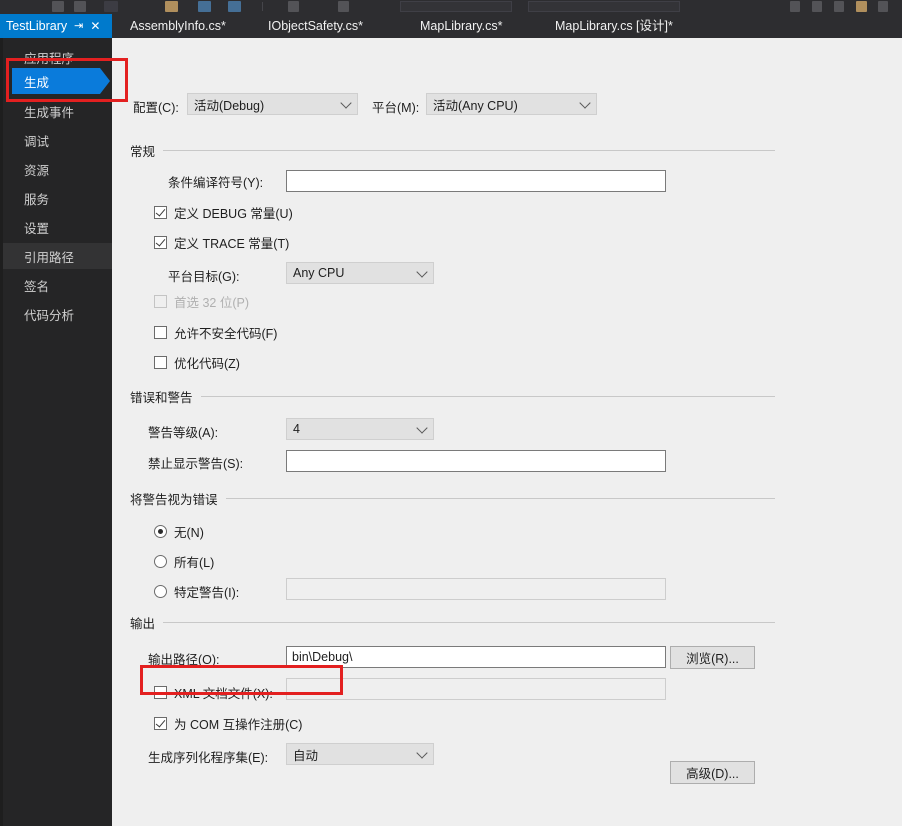  I want to click on warning-level-value: 4, so click(296, 429).